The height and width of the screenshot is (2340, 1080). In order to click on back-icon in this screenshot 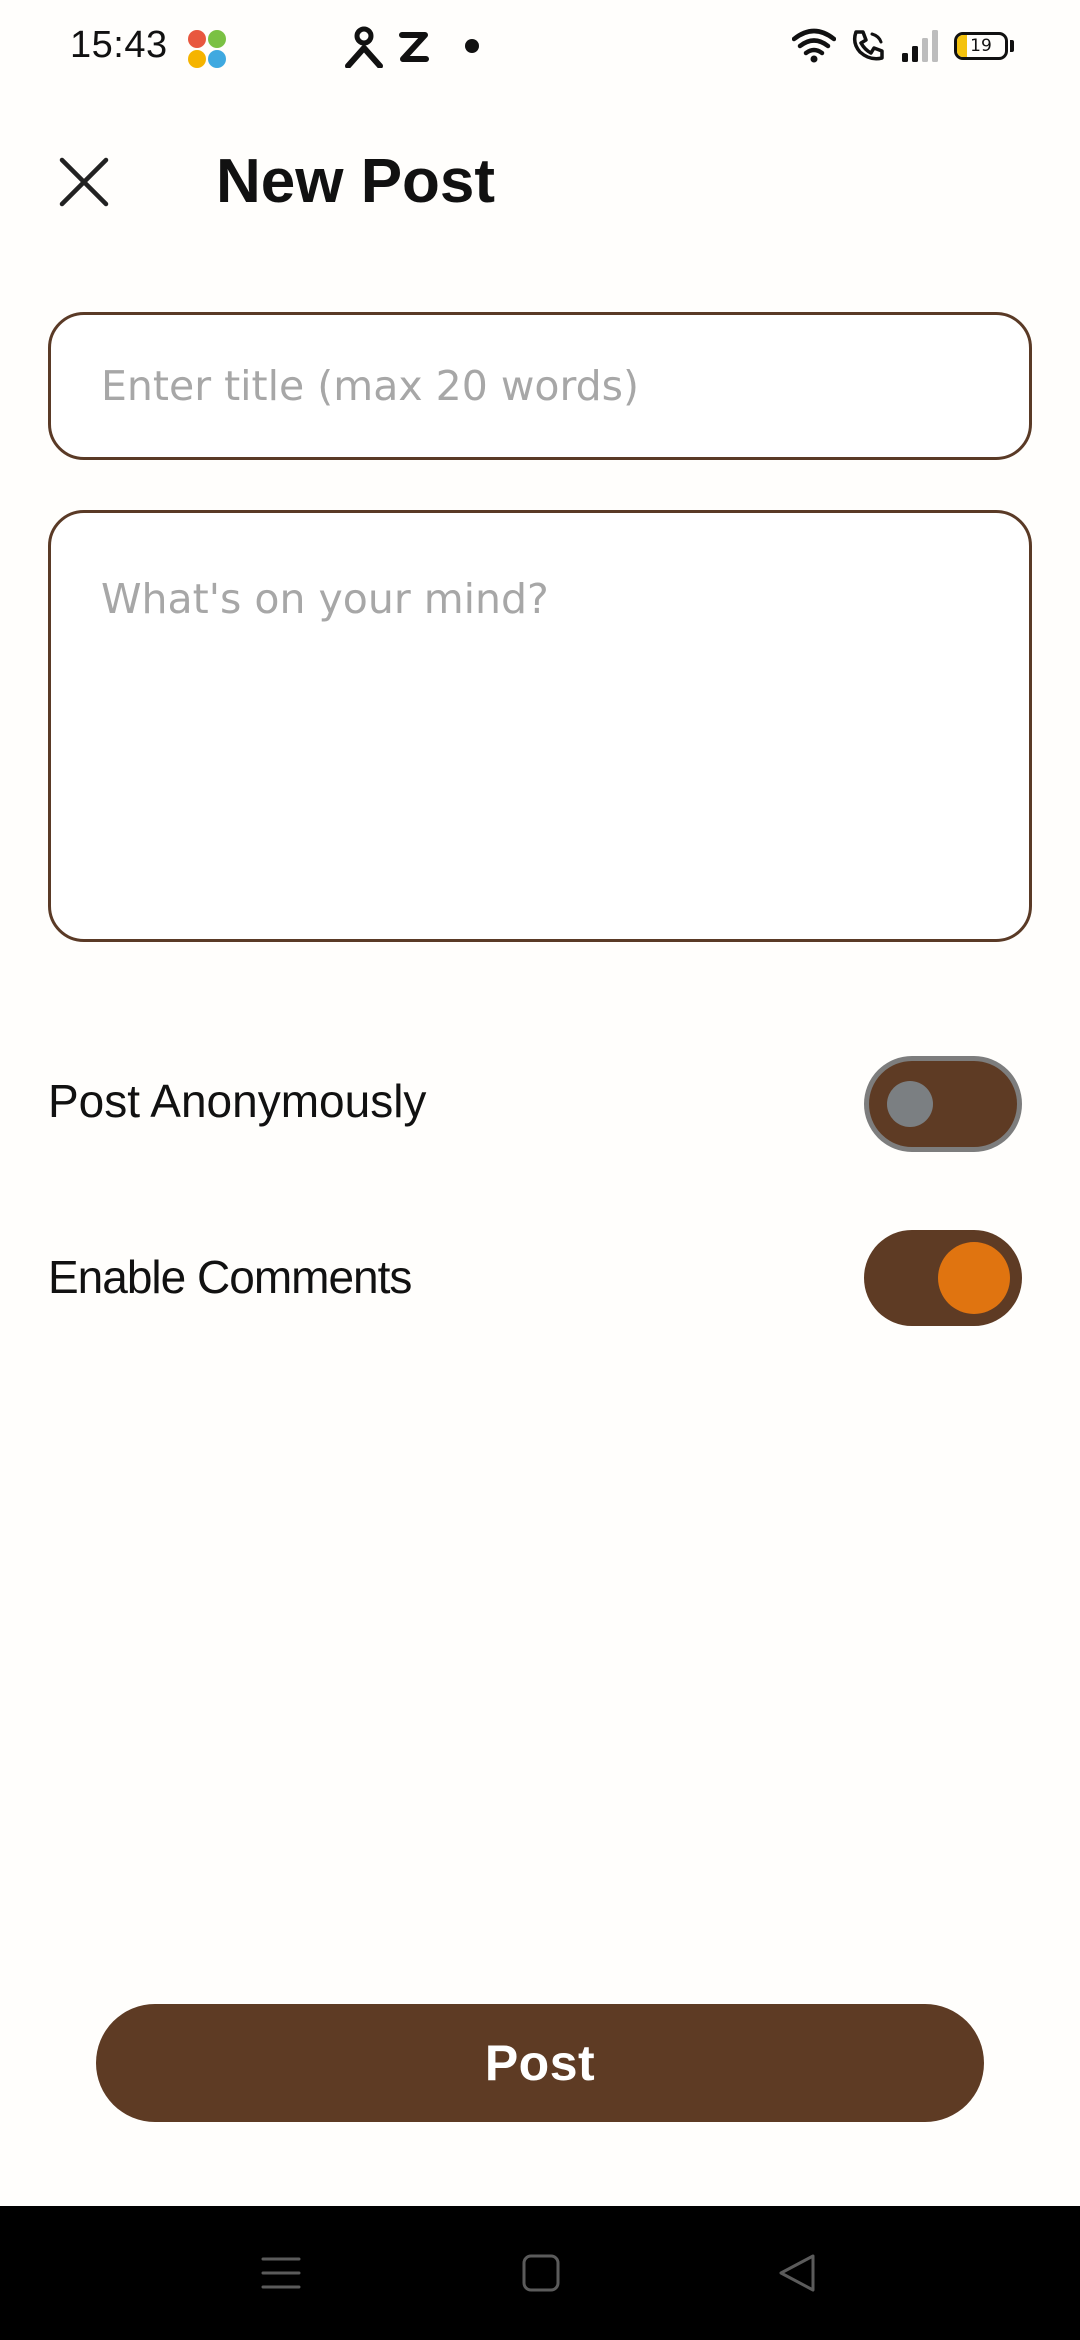, I will do `click(797, 2273)`.